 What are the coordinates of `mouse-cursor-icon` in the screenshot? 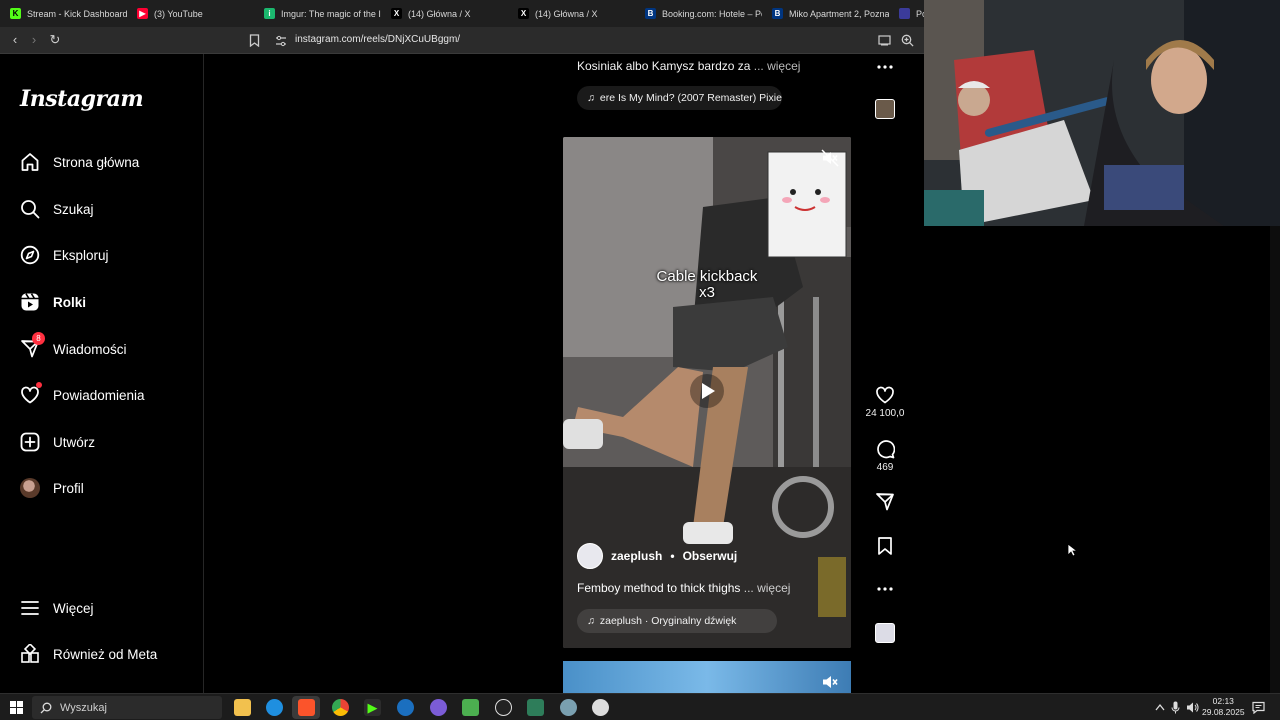 It's located at (1072, 550).